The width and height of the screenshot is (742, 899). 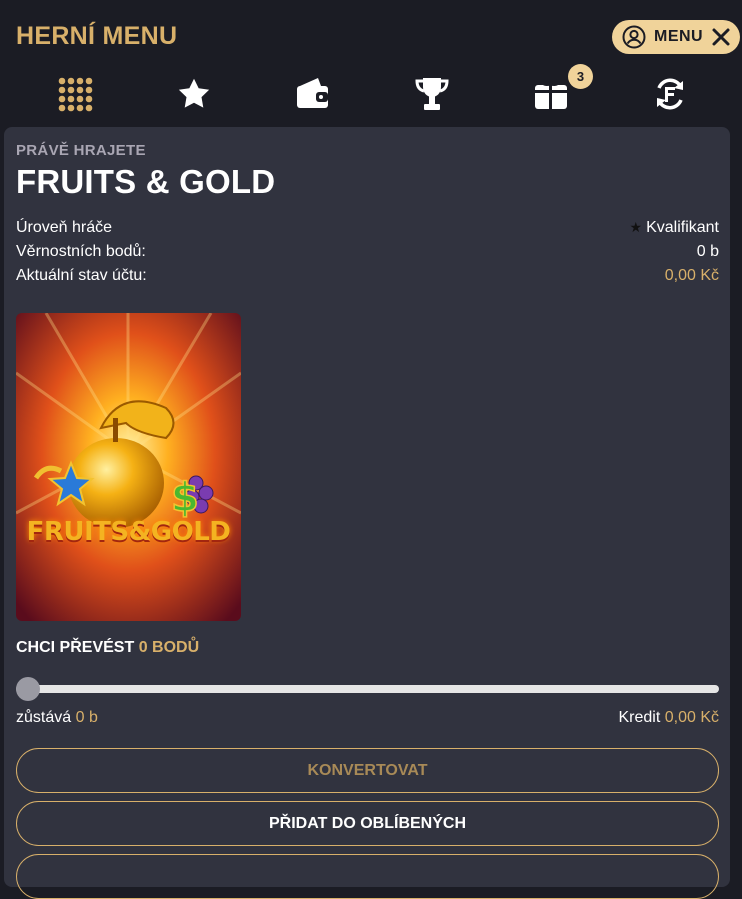 What do you see at coordinates (682, 227) in the screenshot?
I see `level-value: Kvalifikant` at bounding box center [682, 227].